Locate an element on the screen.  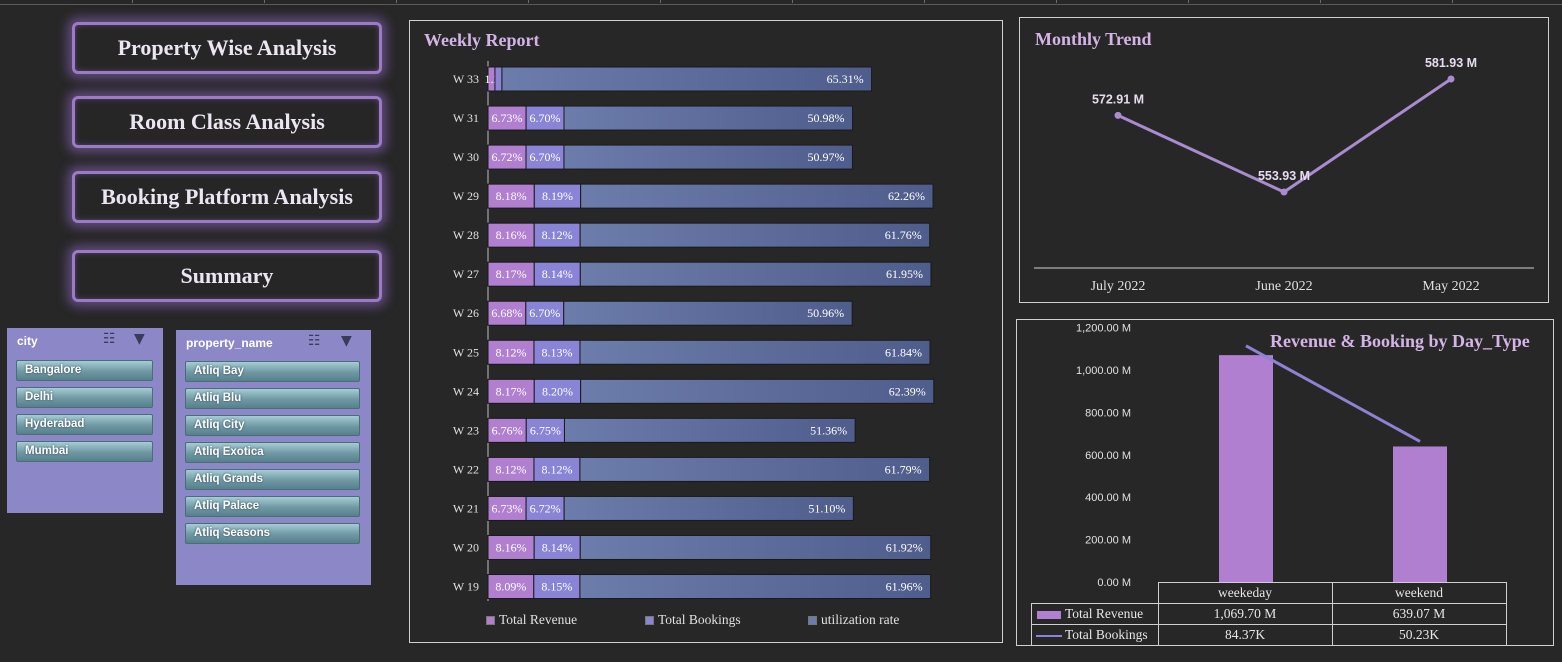
y-tick-label: 400.00 M is located at coordinates (1108, 498).